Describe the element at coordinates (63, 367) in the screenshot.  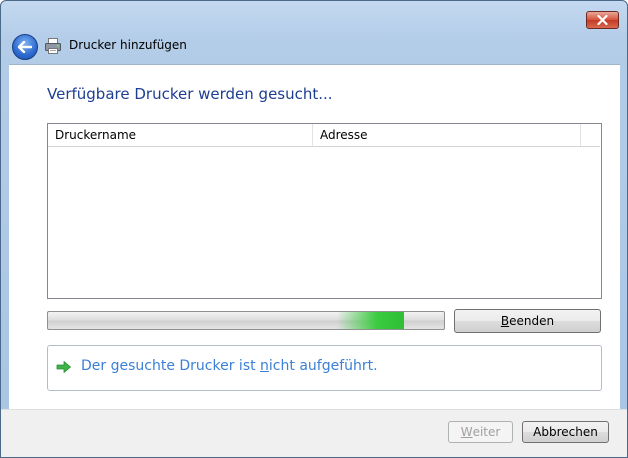
I see `green-arrow-icon` at that location.